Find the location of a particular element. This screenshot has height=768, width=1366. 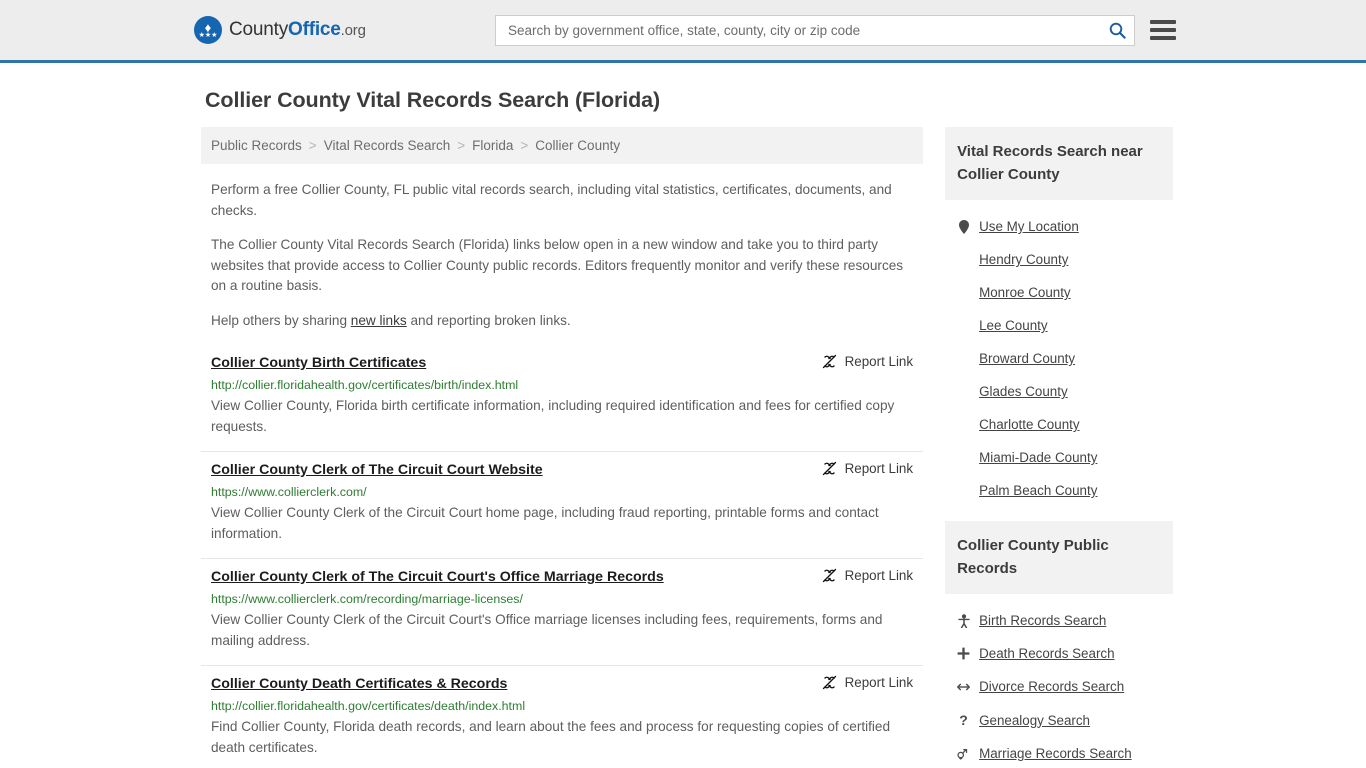

sidebar-public-records-label: Divorce Records Search is located at coordinates (1051, 686).